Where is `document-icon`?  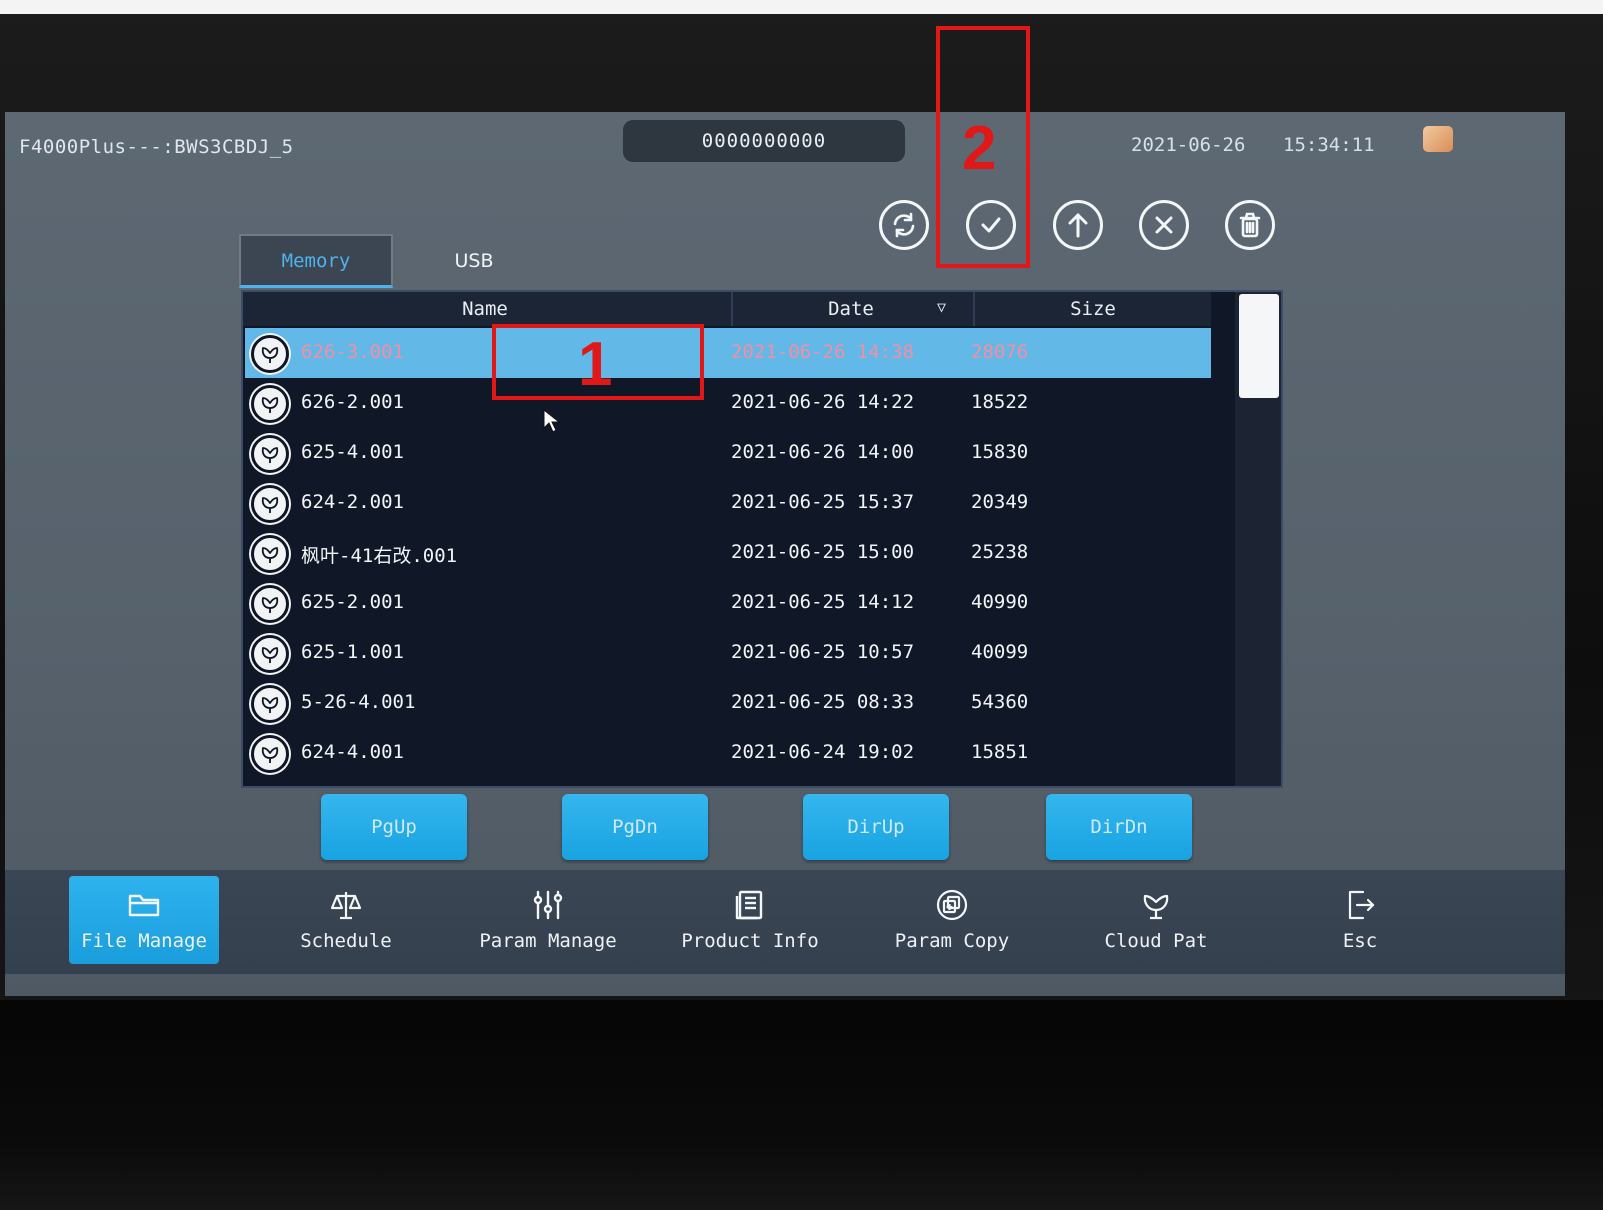
document-icon is located at coordinates (749, 905).